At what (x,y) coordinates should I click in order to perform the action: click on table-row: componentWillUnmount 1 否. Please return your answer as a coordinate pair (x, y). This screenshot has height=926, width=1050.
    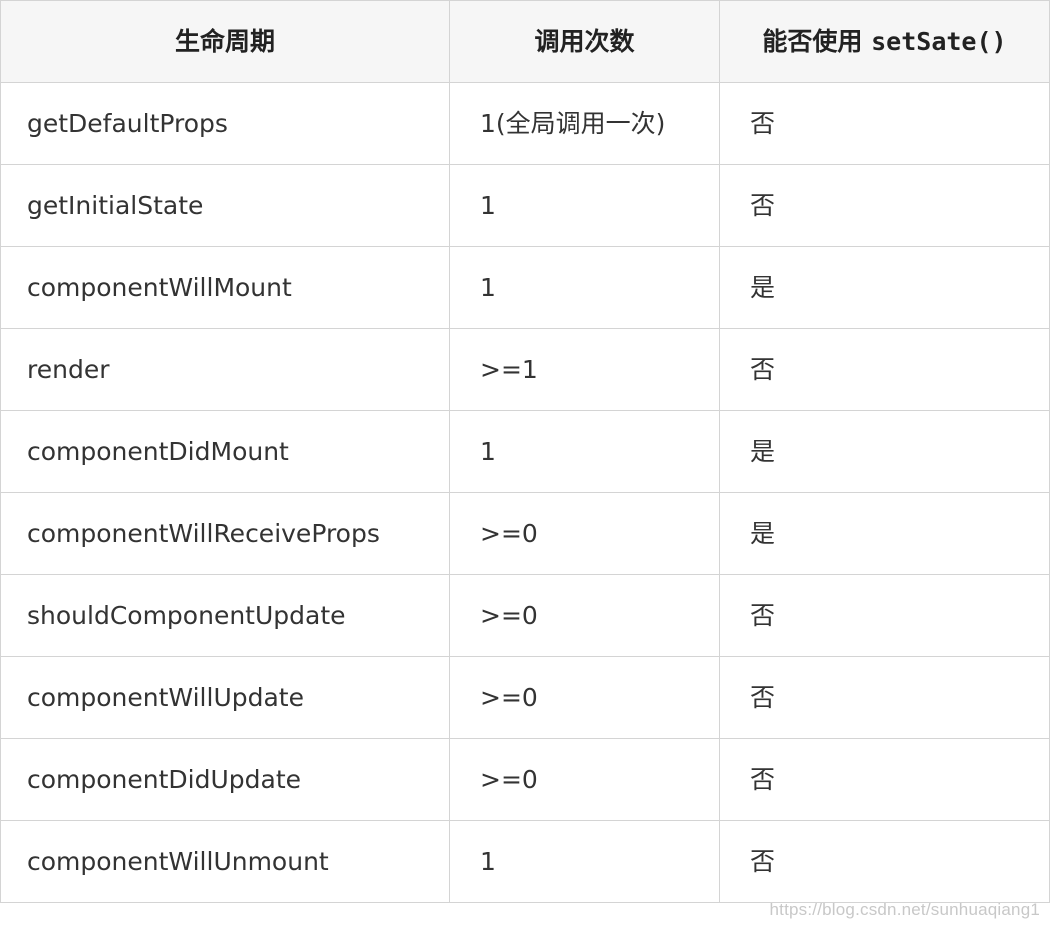
    Looking at the image, I should click on (525, 861).